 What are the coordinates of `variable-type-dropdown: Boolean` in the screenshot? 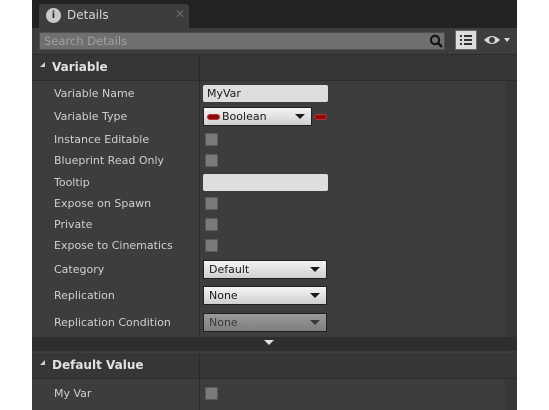 It's located at (257, 116).